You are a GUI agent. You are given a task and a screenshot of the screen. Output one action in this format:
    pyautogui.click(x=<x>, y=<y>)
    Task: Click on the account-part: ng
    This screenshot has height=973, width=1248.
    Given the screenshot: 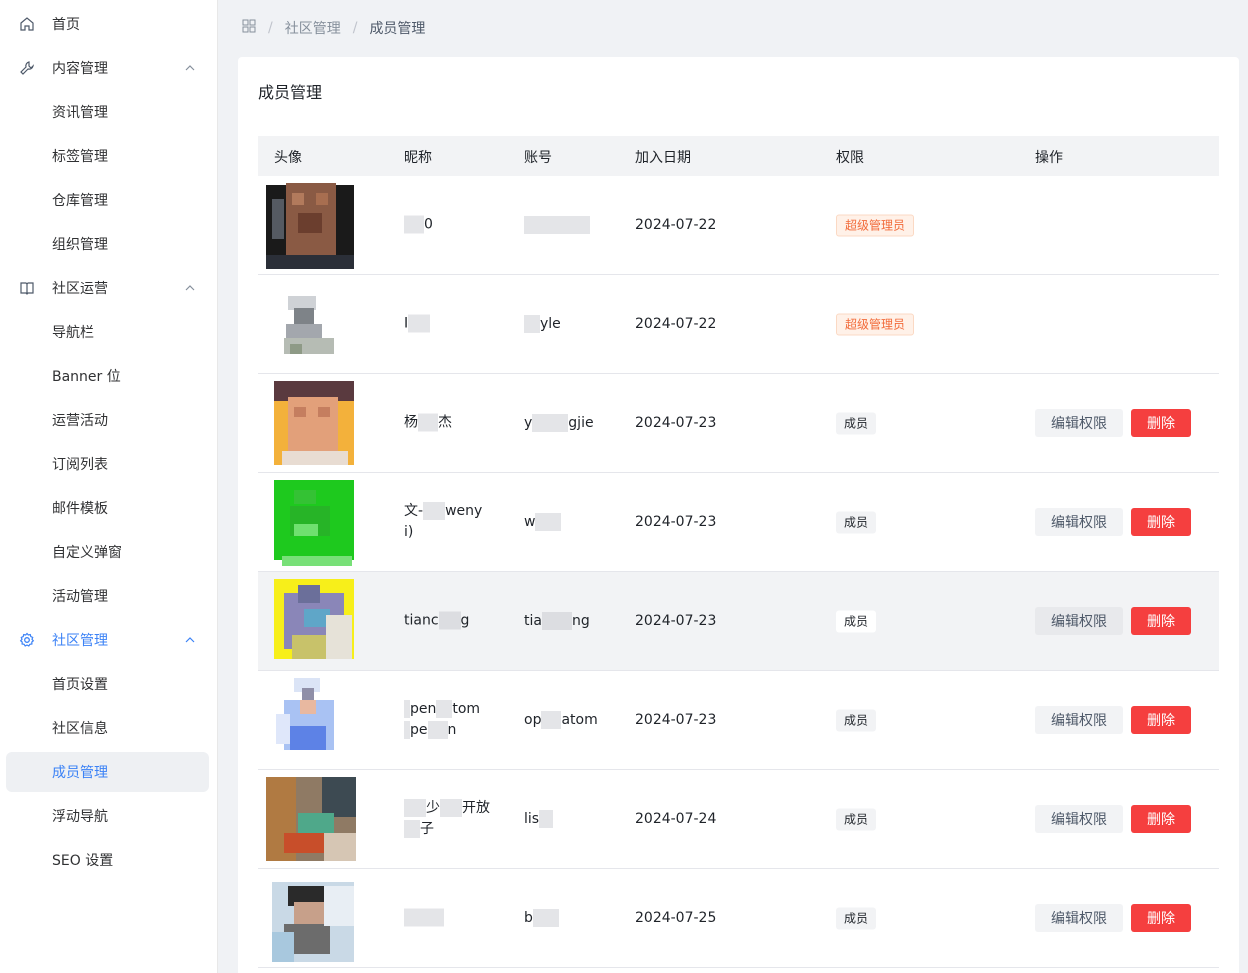 What is the action you would take?
    pyautogui.click(x=580, y=621)
    